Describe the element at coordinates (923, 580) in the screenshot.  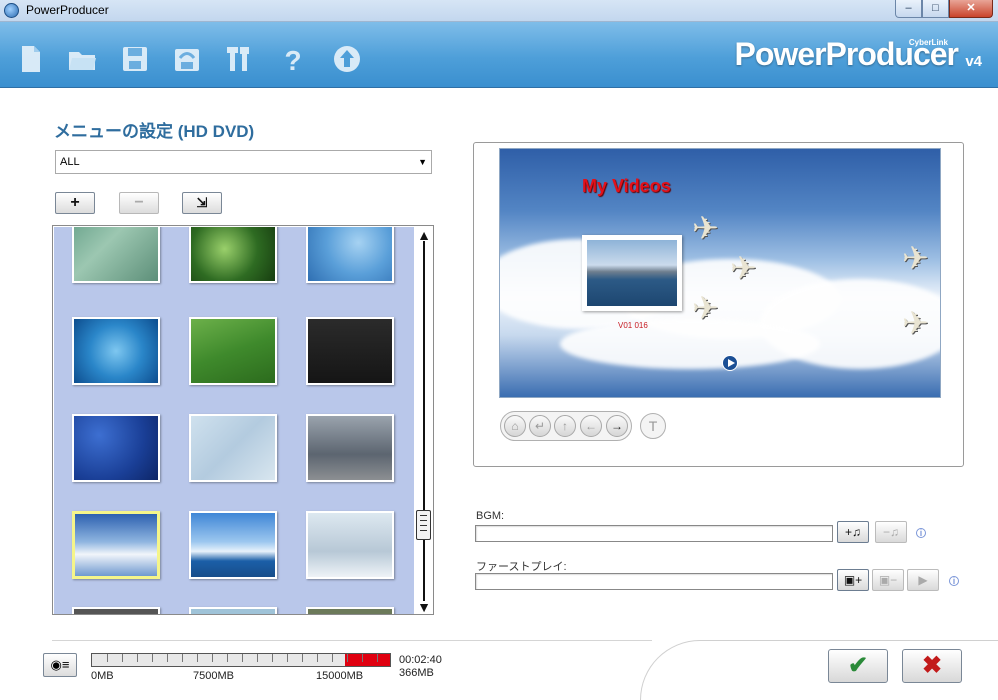
I see `preview-first-play-button: ▶` at that location.